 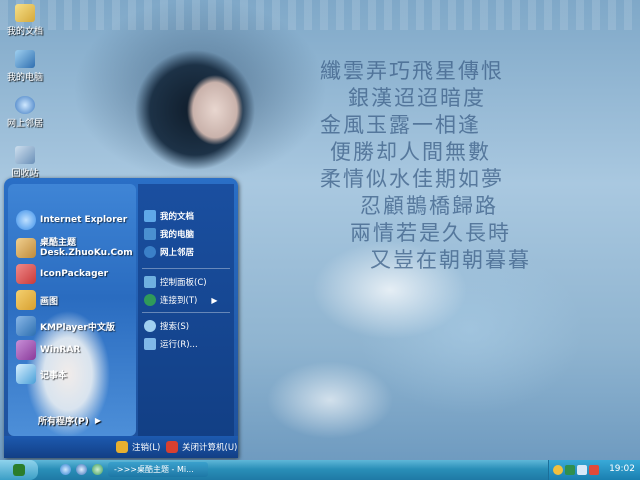 I want to click on desktop-icon-label: 我的电脑, so click(x=24, y=78).